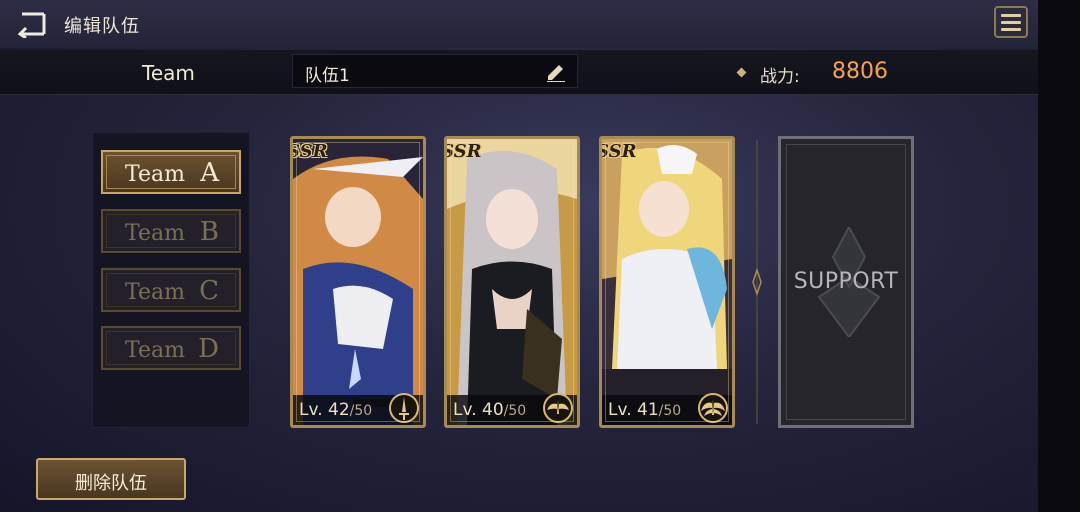 This screenshot has height=512, width=1080. I want to click on hero-card-3: SSR Lv. 41/50, so click(667, 282).